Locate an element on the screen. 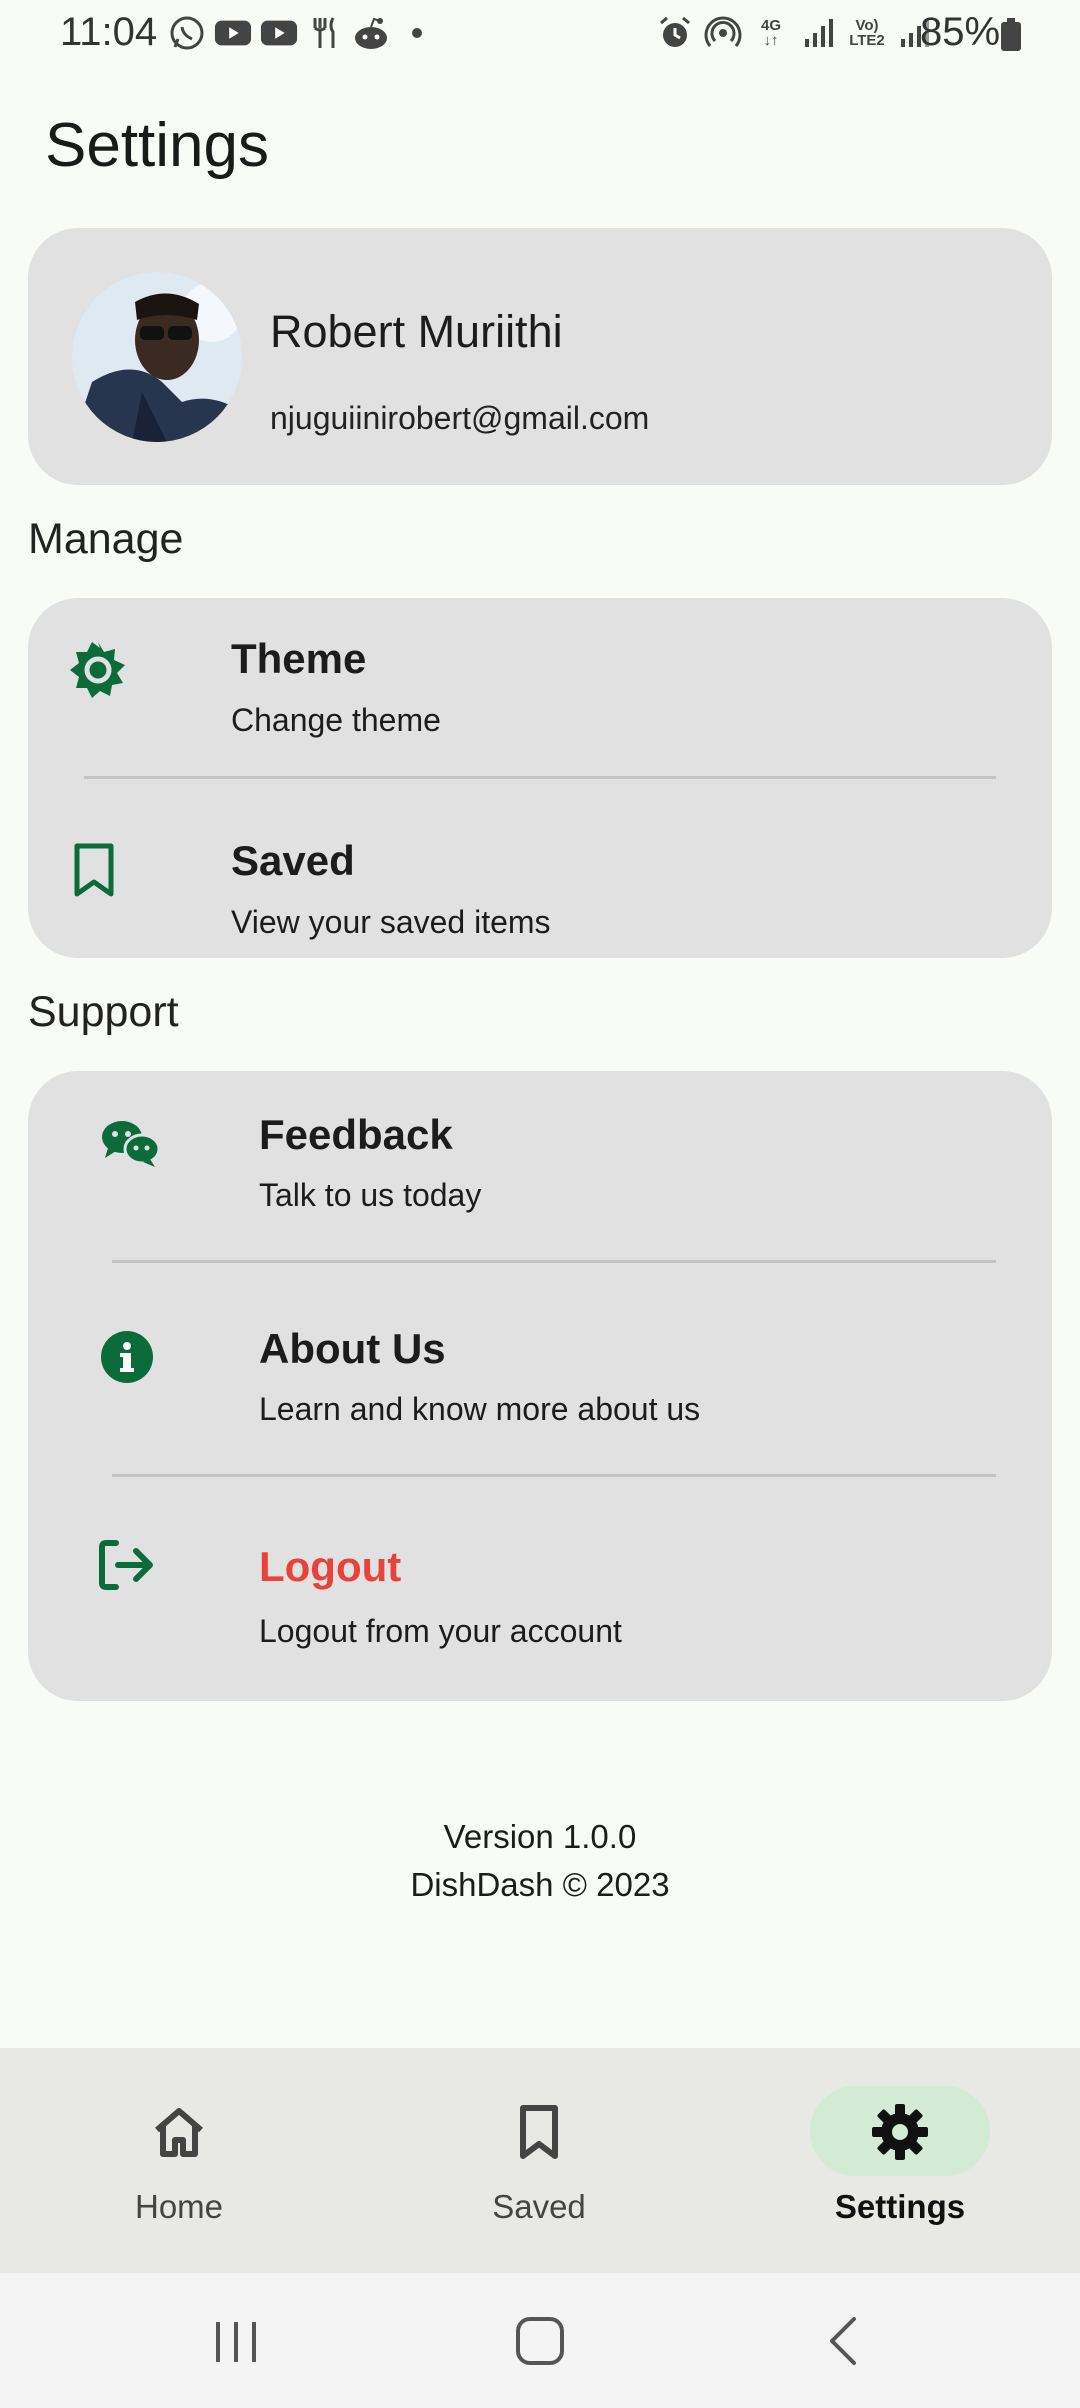 The width and height of the screenshot is (1080, 2408). profile-email: njuguiinirobert@gmail.com is located at coordinates (460, 418).